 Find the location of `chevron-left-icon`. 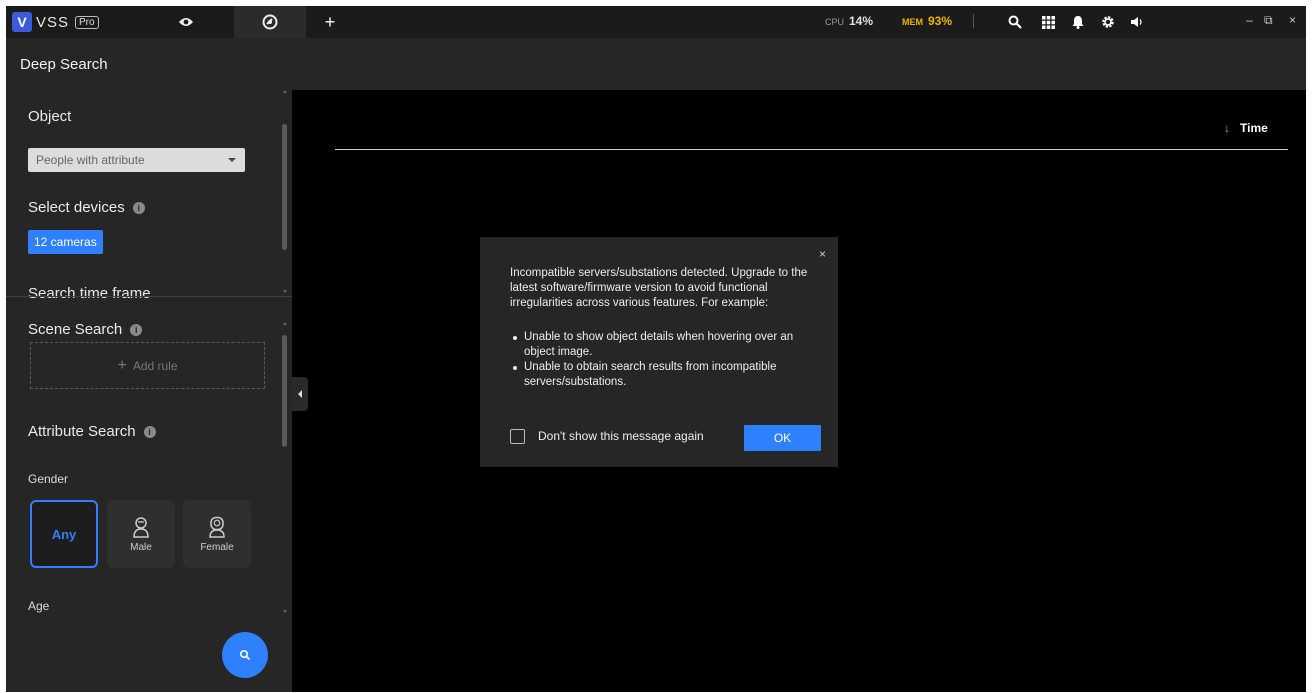

chevron-left-icon is located at coordinates (300, 394).